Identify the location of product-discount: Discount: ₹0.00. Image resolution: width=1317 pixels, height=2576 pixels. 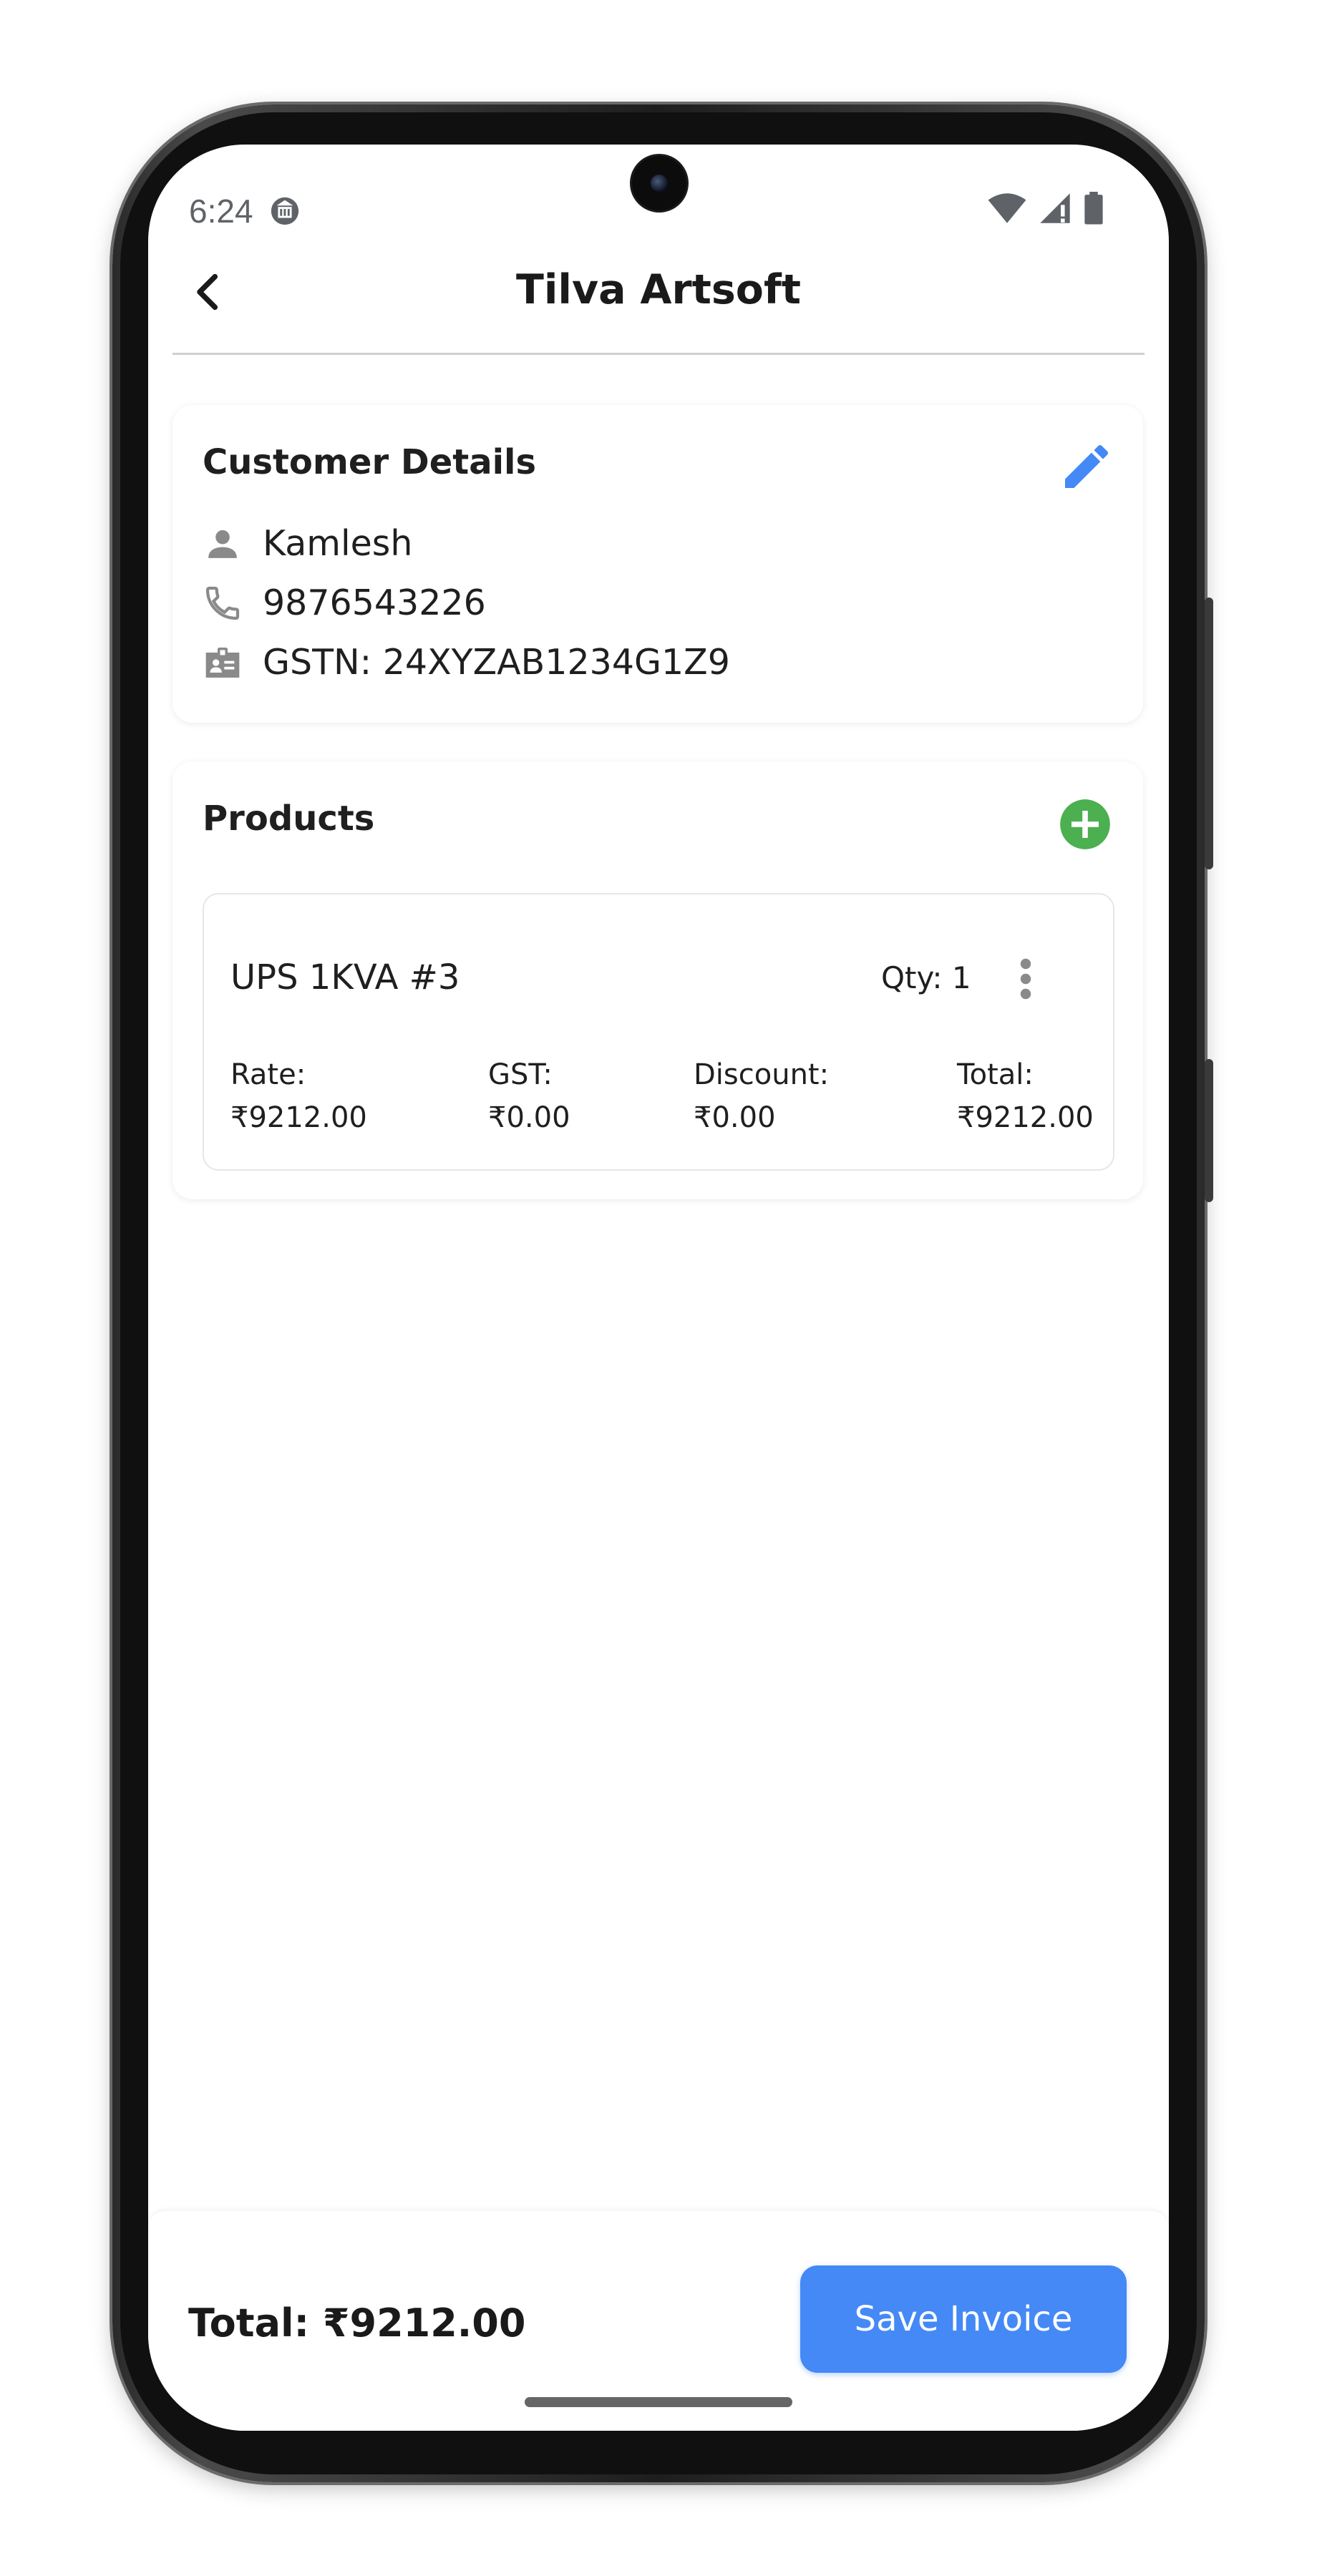
(761, 1096).